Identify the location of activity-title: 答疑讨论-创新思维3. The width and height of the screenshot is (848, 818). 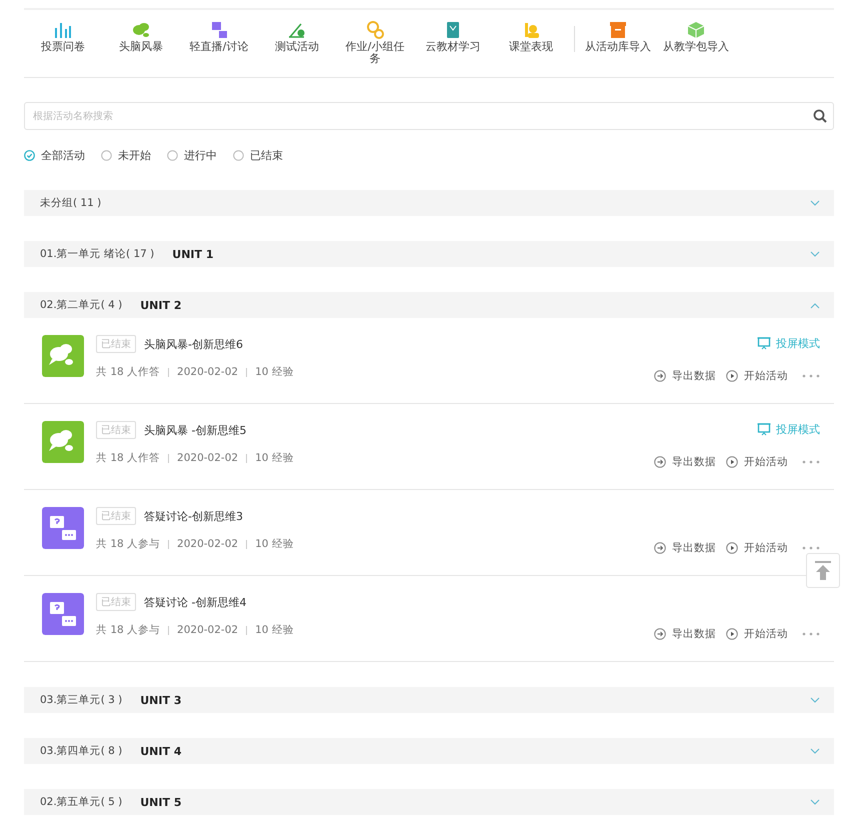
(193, 516).